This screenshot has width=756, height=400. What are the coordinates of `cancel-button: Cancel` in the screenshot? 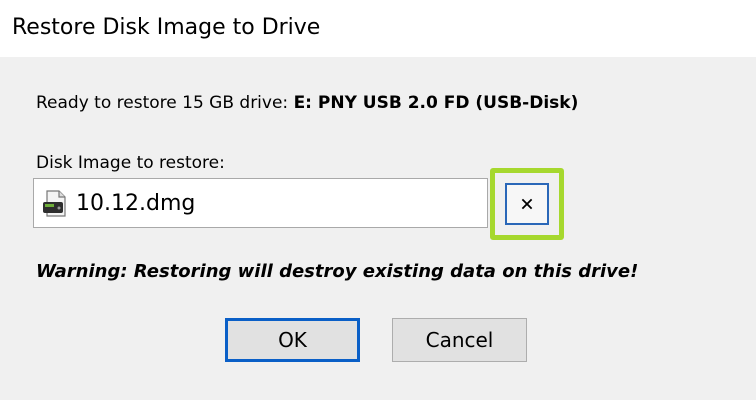 It's located at (459, 340).